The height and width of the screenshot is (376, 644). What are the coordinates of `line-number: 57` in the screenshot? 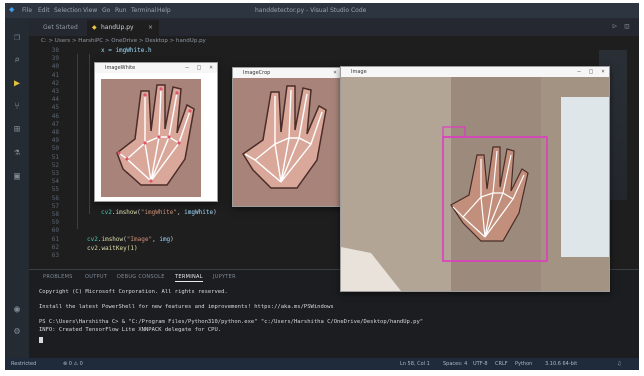 It's located at (55, 206).